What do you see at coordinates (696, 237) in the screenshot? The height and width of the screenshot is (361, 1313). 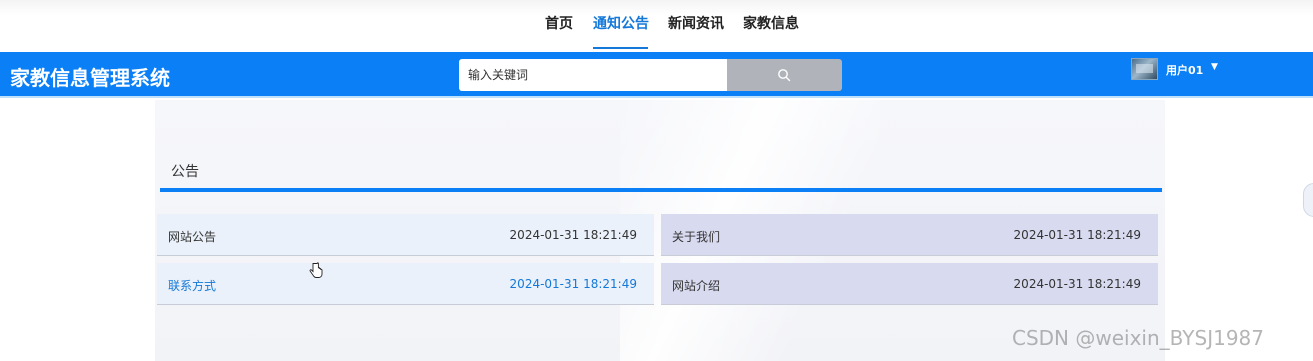 I see `notice-title: 关于我们` at bounding box center [696, 237].